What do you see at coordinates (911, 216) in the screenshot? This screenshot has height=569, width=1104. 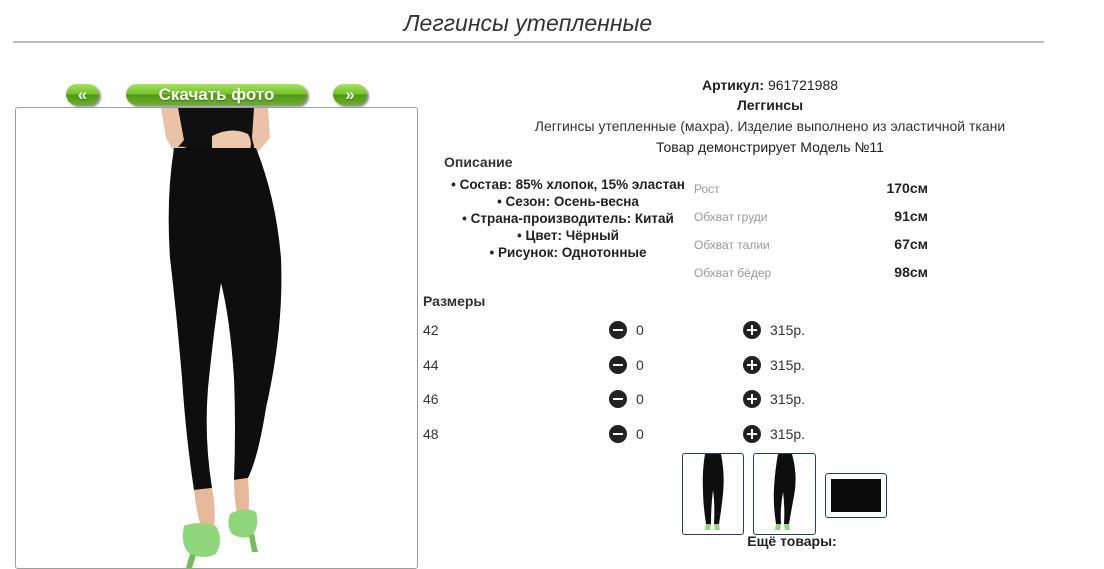 I see `measurement-value: 91см` at bounding box center [911, 216].